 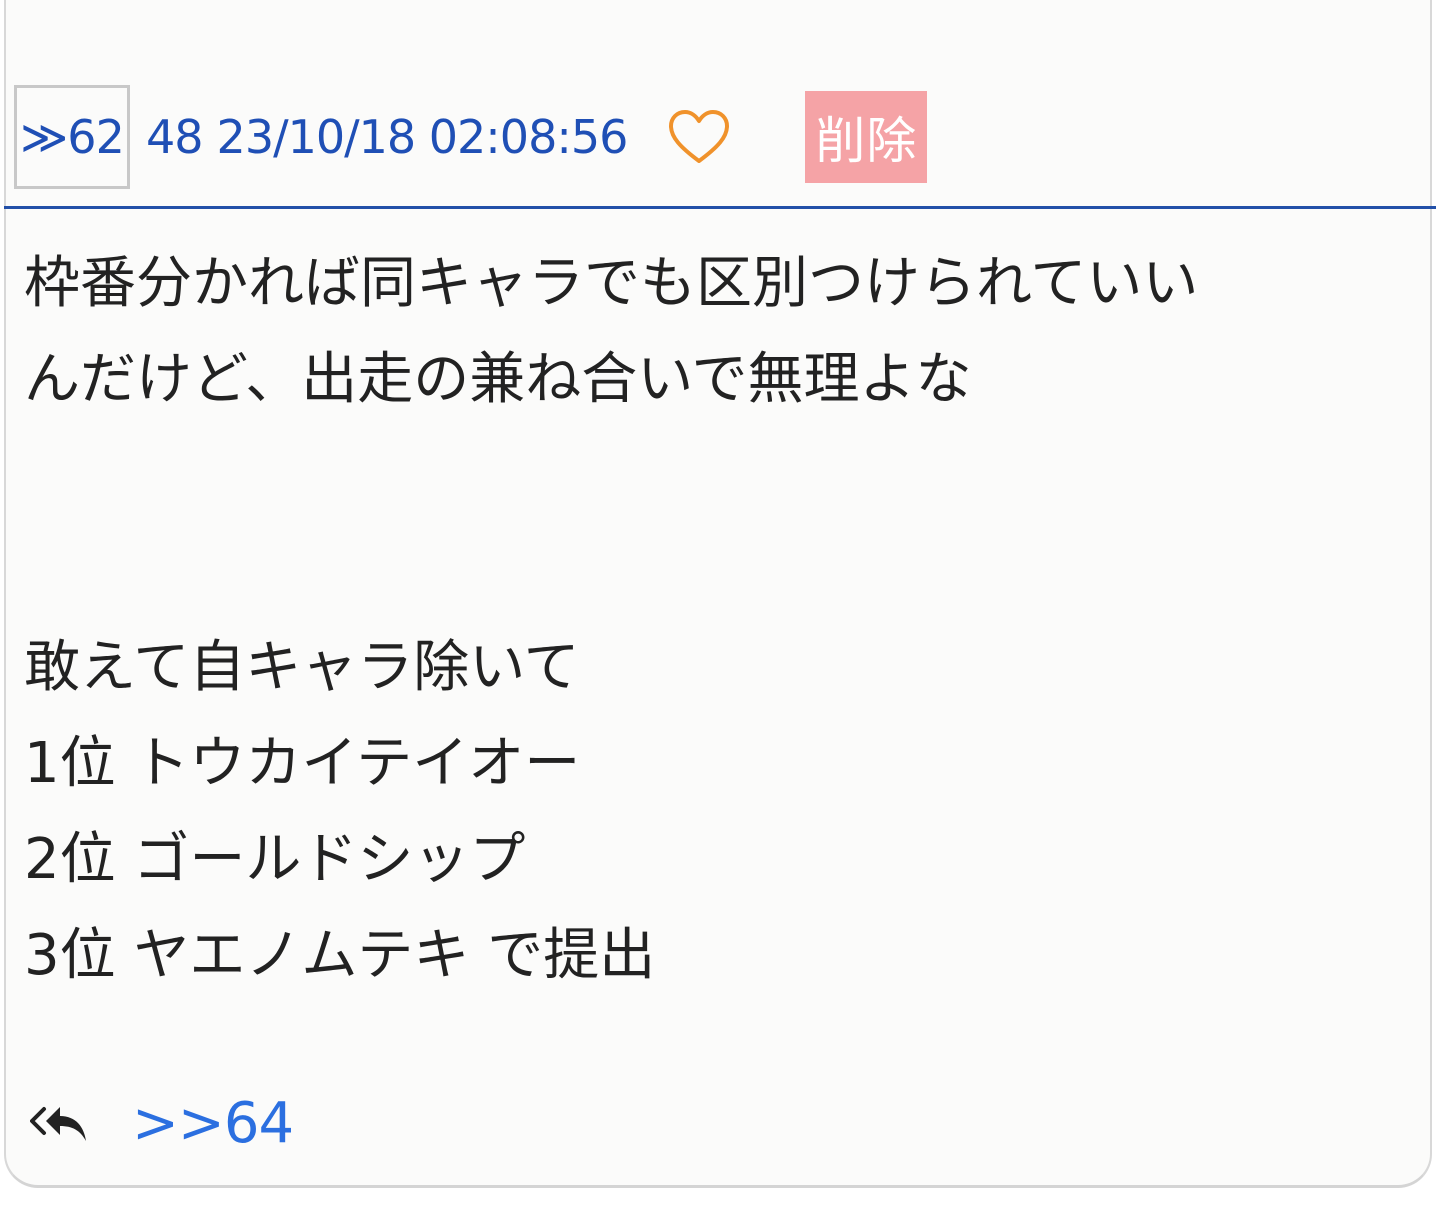 I want to click on reply-all-icon, so click(x=58, y=1124).